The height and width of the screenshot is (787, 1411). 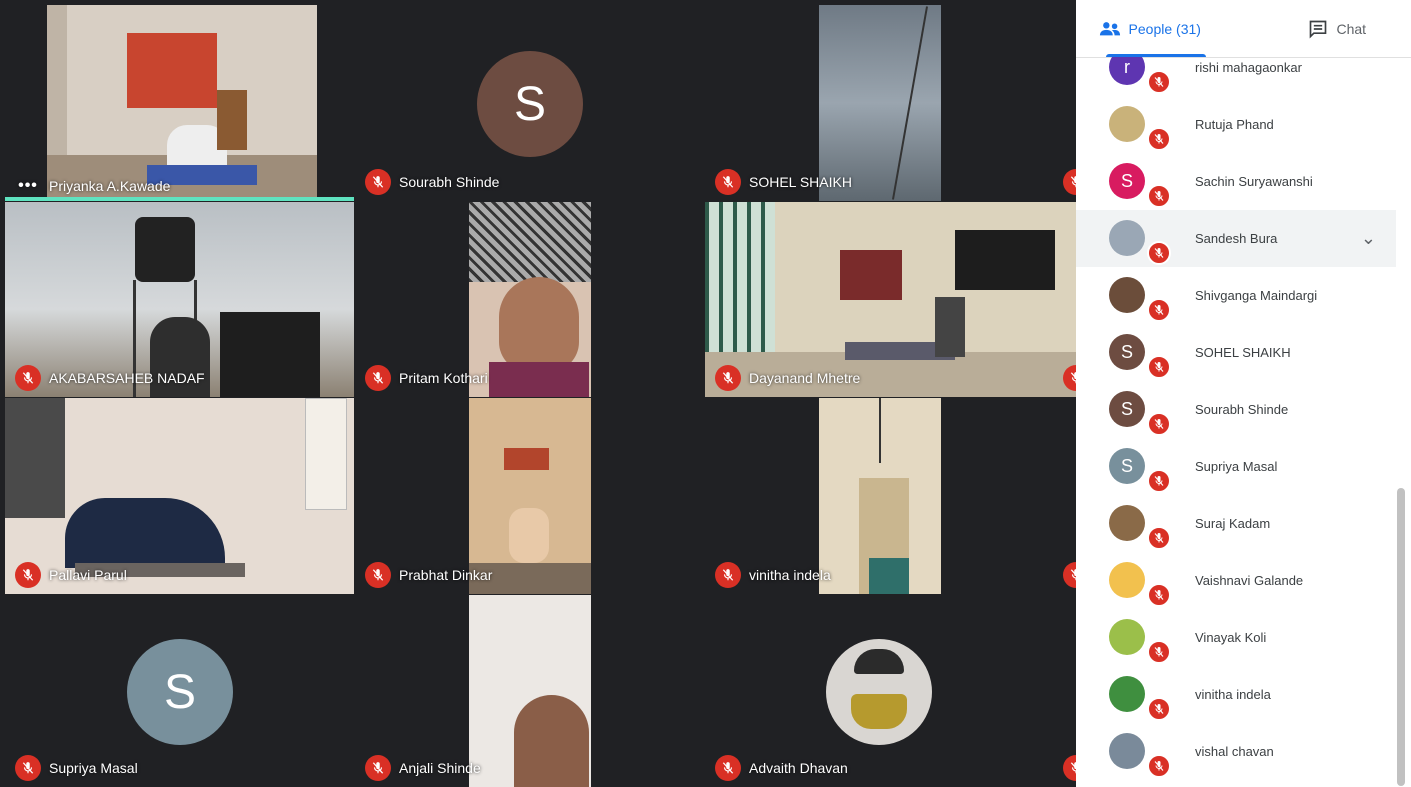 What do you see at coordinates (529, 496) in the screenshot?
I see `video-tile: Prabhat Dinkar` at bounding box center [529, 496].